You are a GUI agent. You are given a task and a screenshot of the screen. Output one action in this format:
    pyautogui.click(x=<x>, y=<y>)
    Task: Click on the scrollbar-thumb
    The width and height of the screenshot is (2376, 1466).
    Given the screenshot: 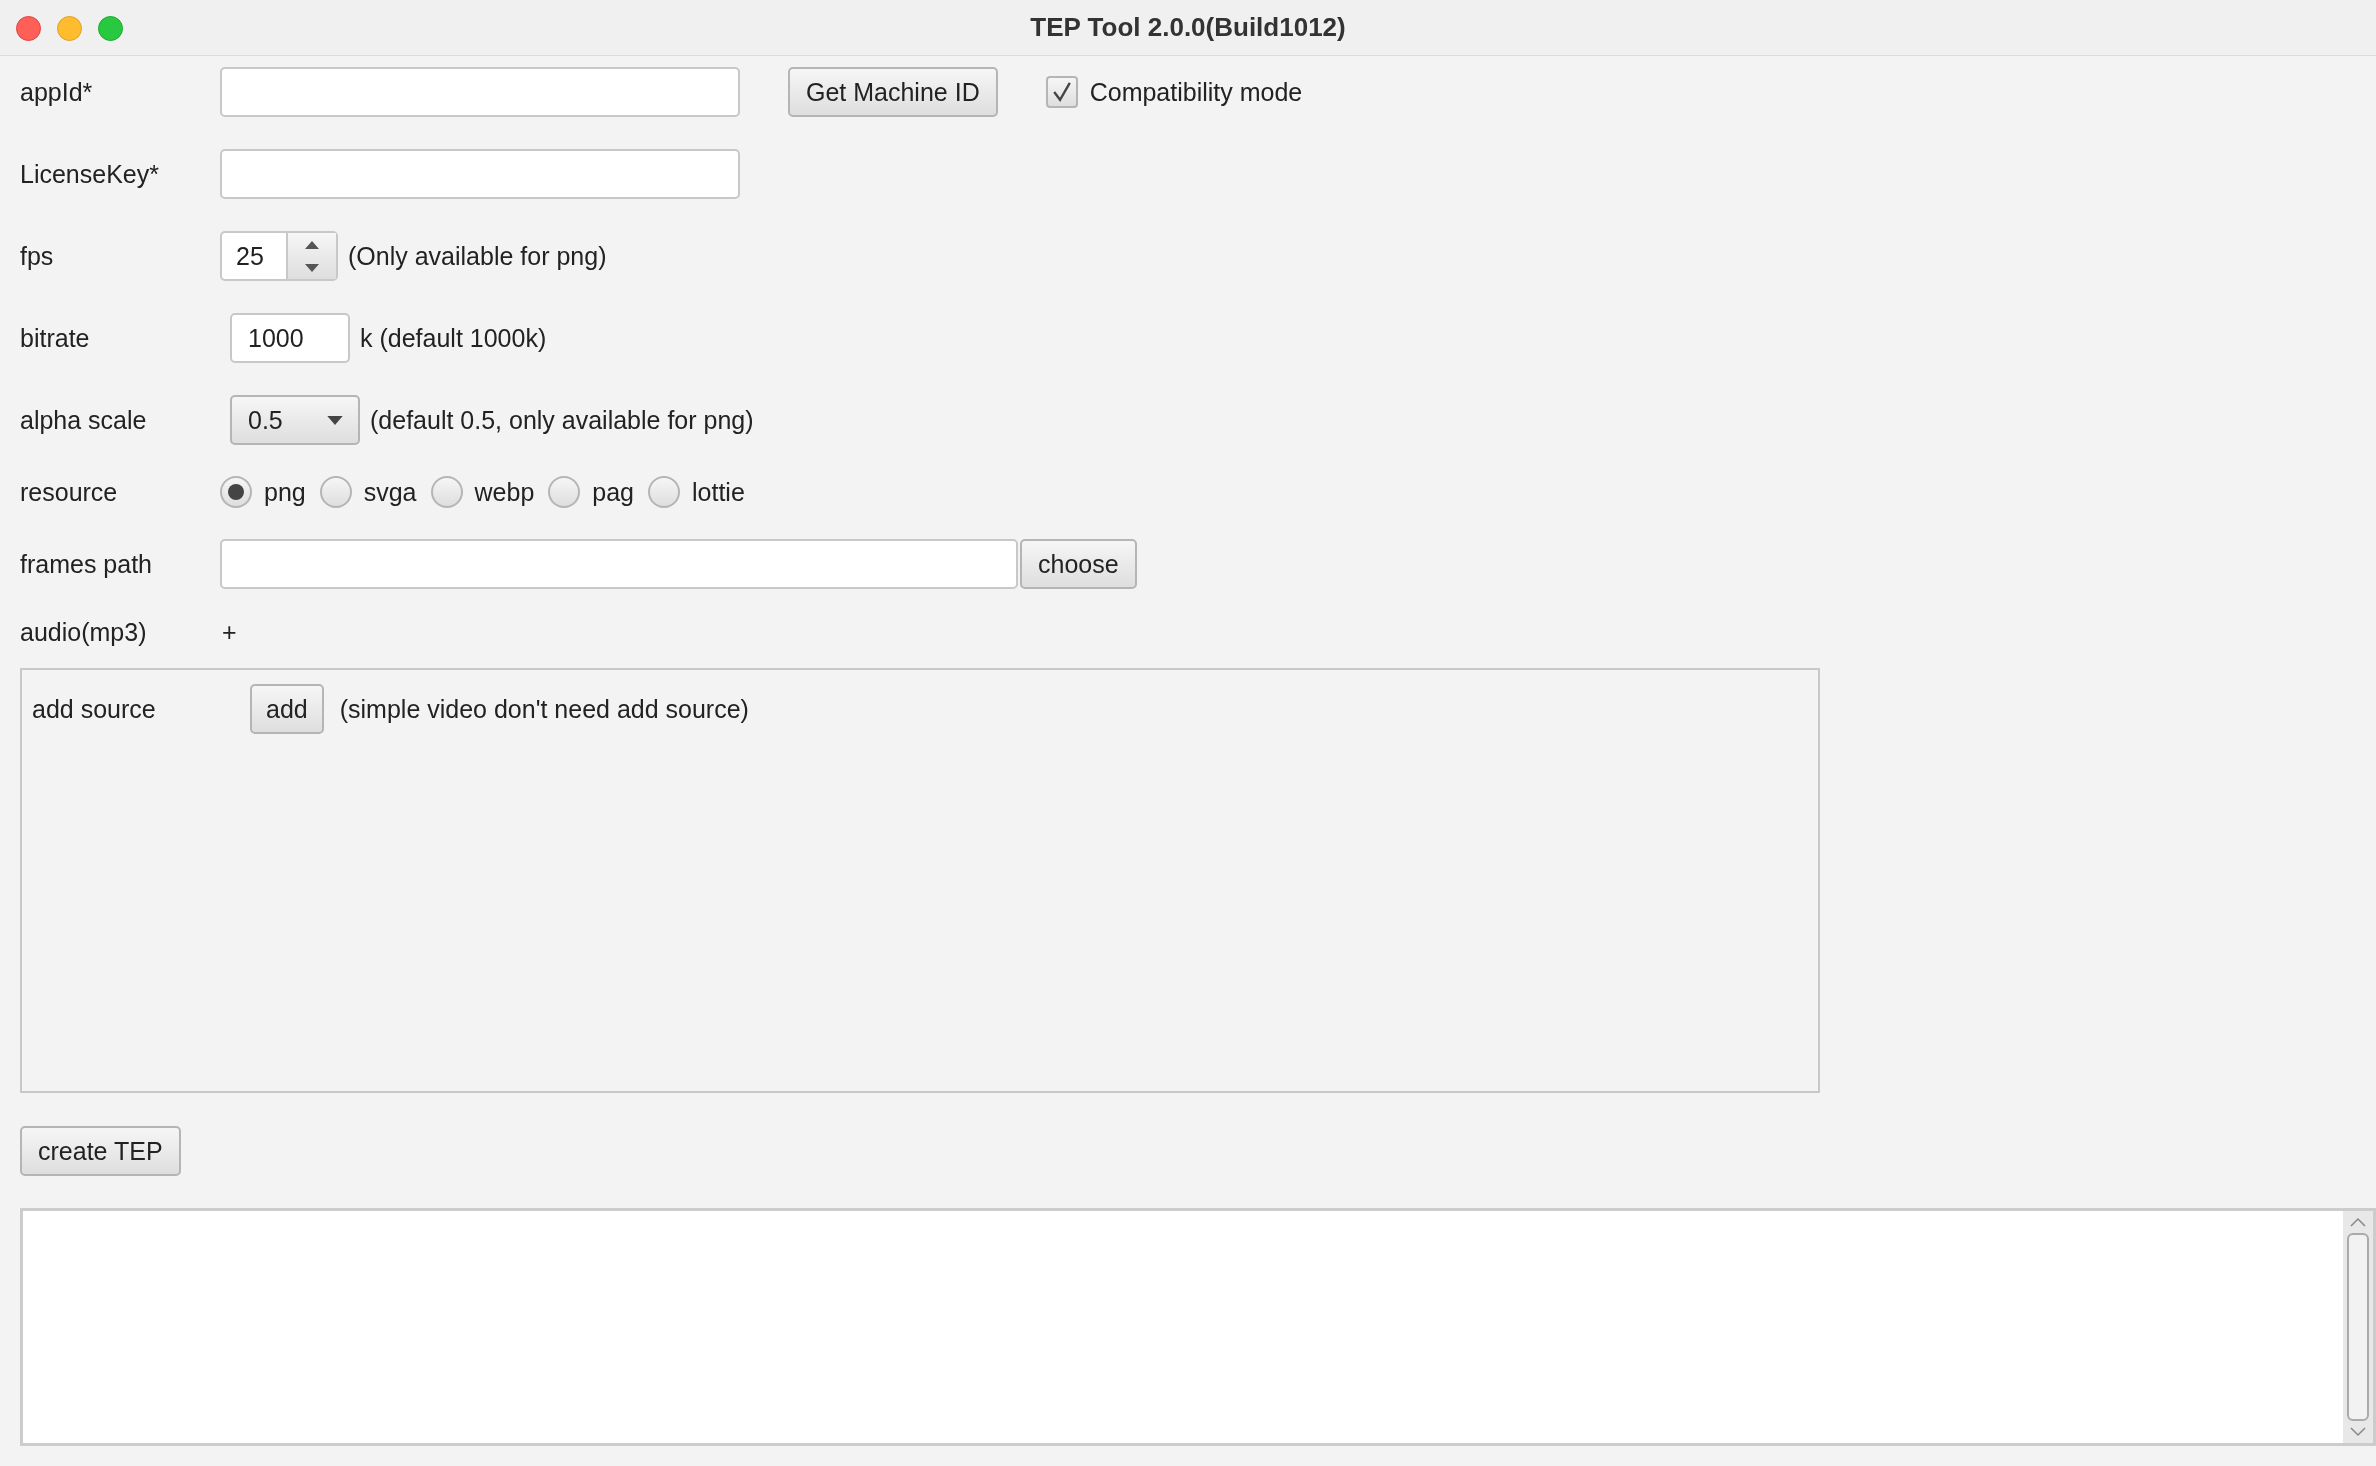 What is the action you would take?
    pyautogui.click(x=2358, y=1327)
    